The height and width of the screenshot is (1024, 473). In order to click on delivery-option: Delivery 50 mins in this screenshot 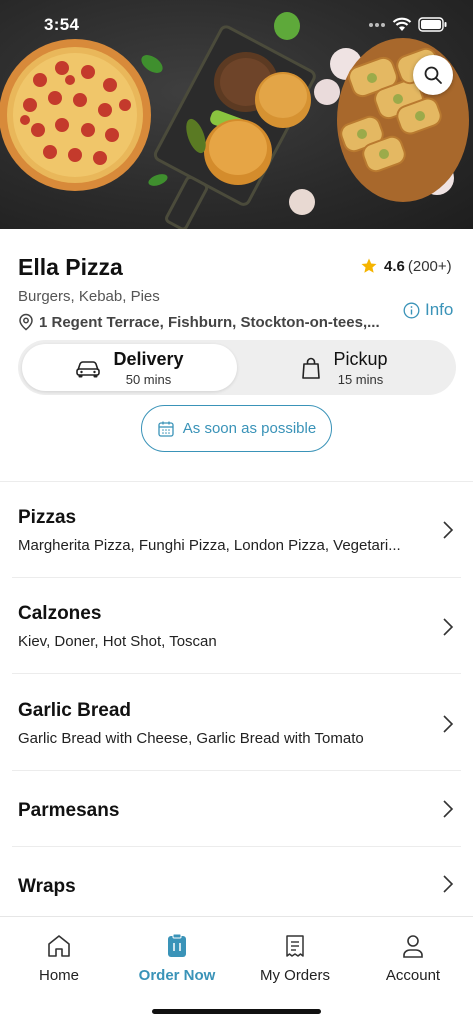, I will do `click(129, 367)`.